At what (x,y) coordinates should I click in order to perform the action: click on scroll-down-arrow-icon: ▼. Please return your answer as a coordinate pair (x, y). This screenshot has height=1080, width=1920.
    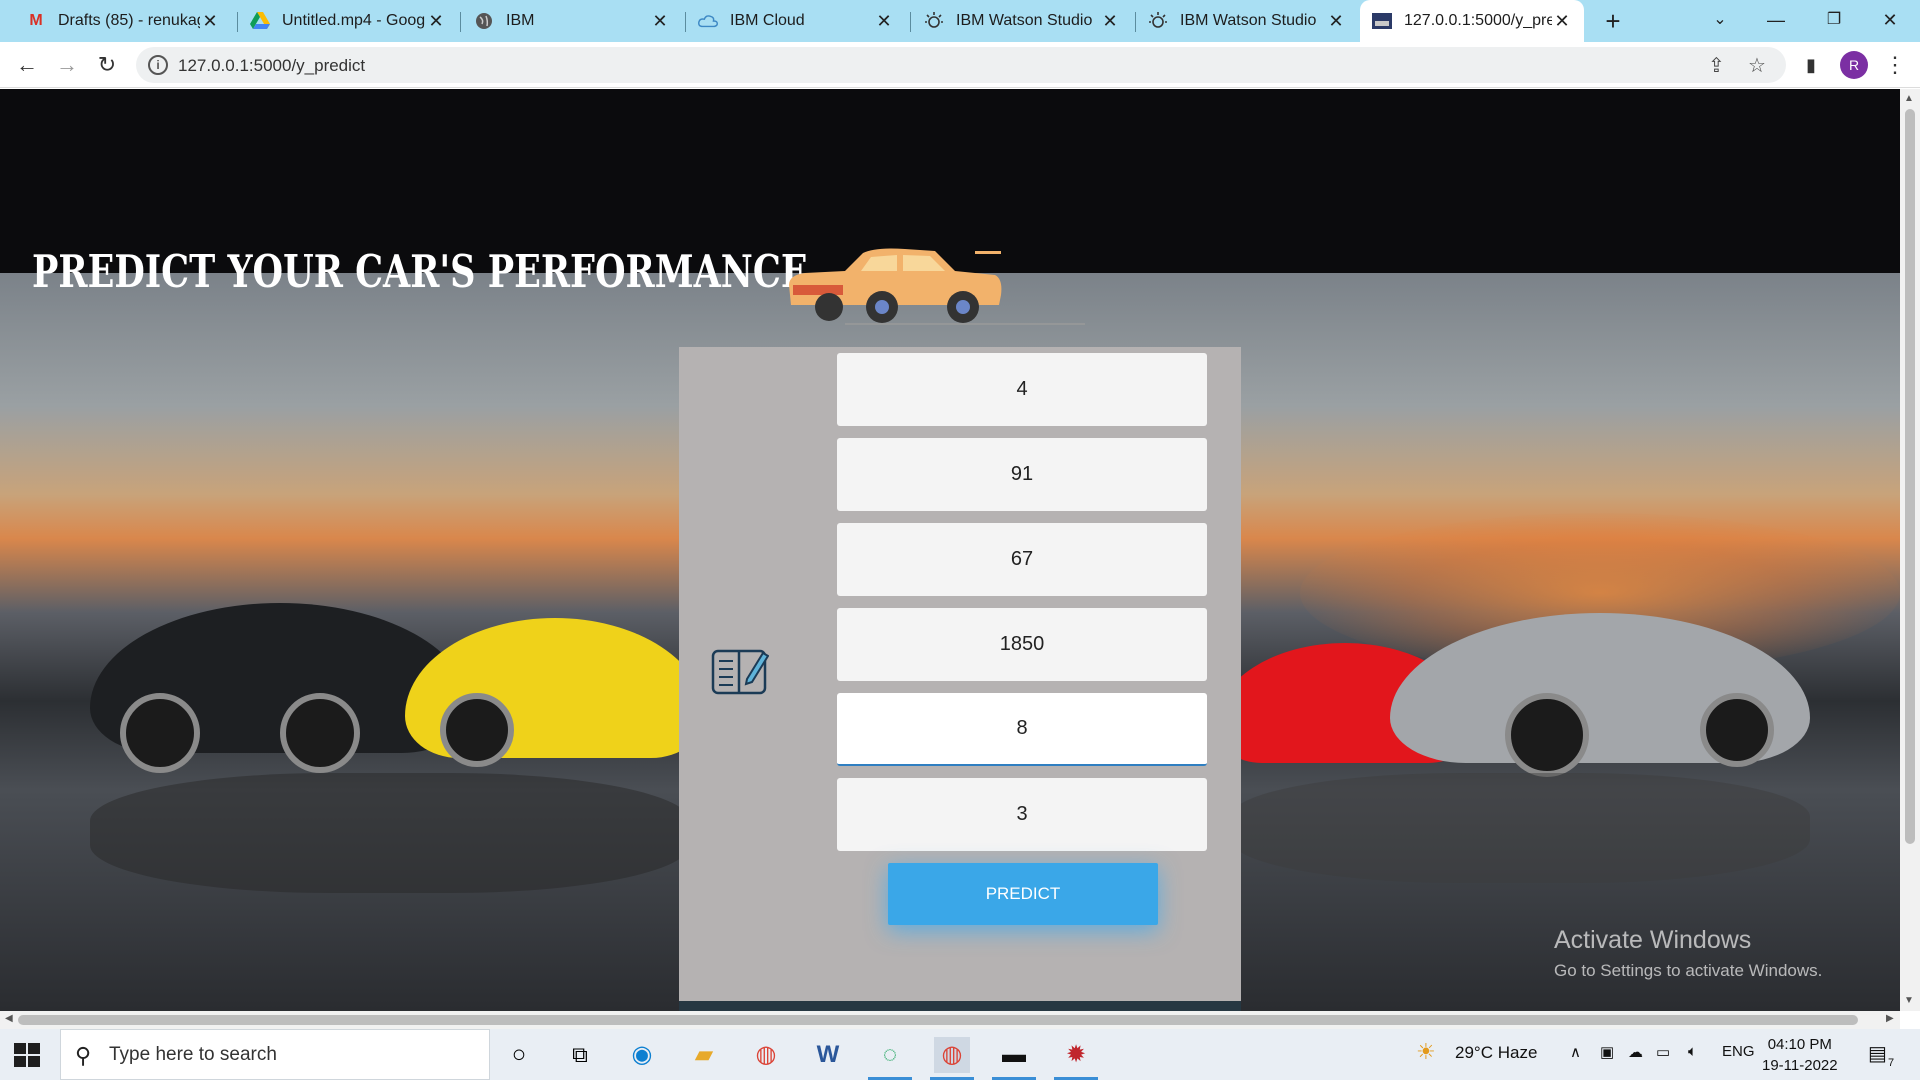
    Looking at the image, I should click on (1909, 1000).